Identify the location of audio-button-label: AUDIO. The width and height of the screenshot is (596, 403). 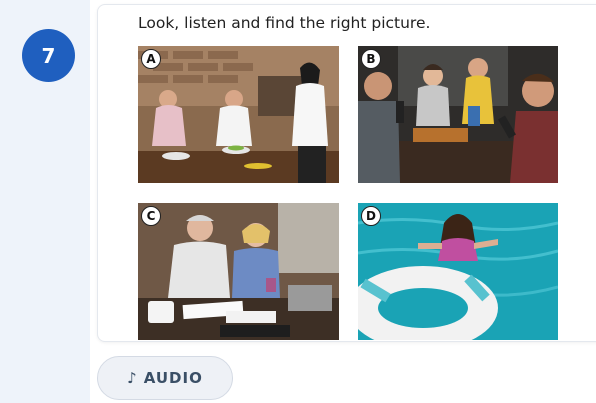
(173, 378).